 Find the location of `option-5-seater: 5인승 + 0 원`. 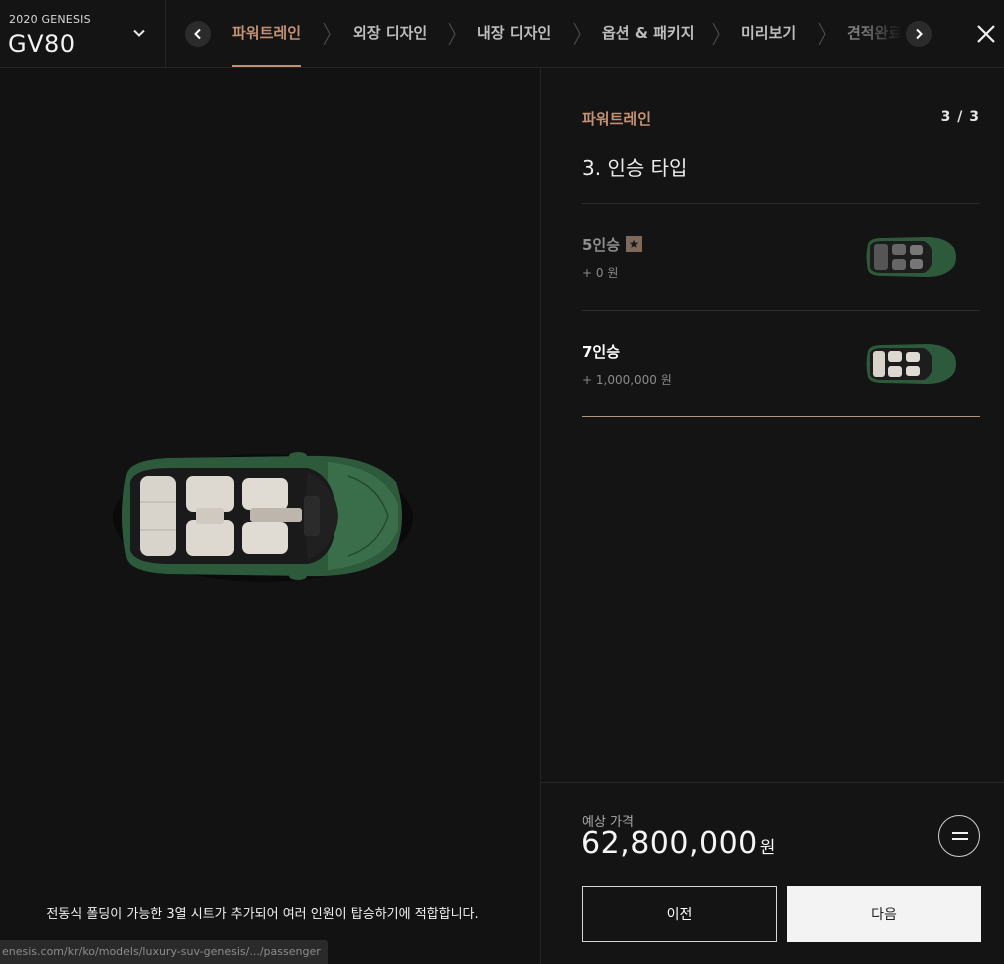

option-5-seater: 5인승 + 0 원 is located at coordinates (781, 257).